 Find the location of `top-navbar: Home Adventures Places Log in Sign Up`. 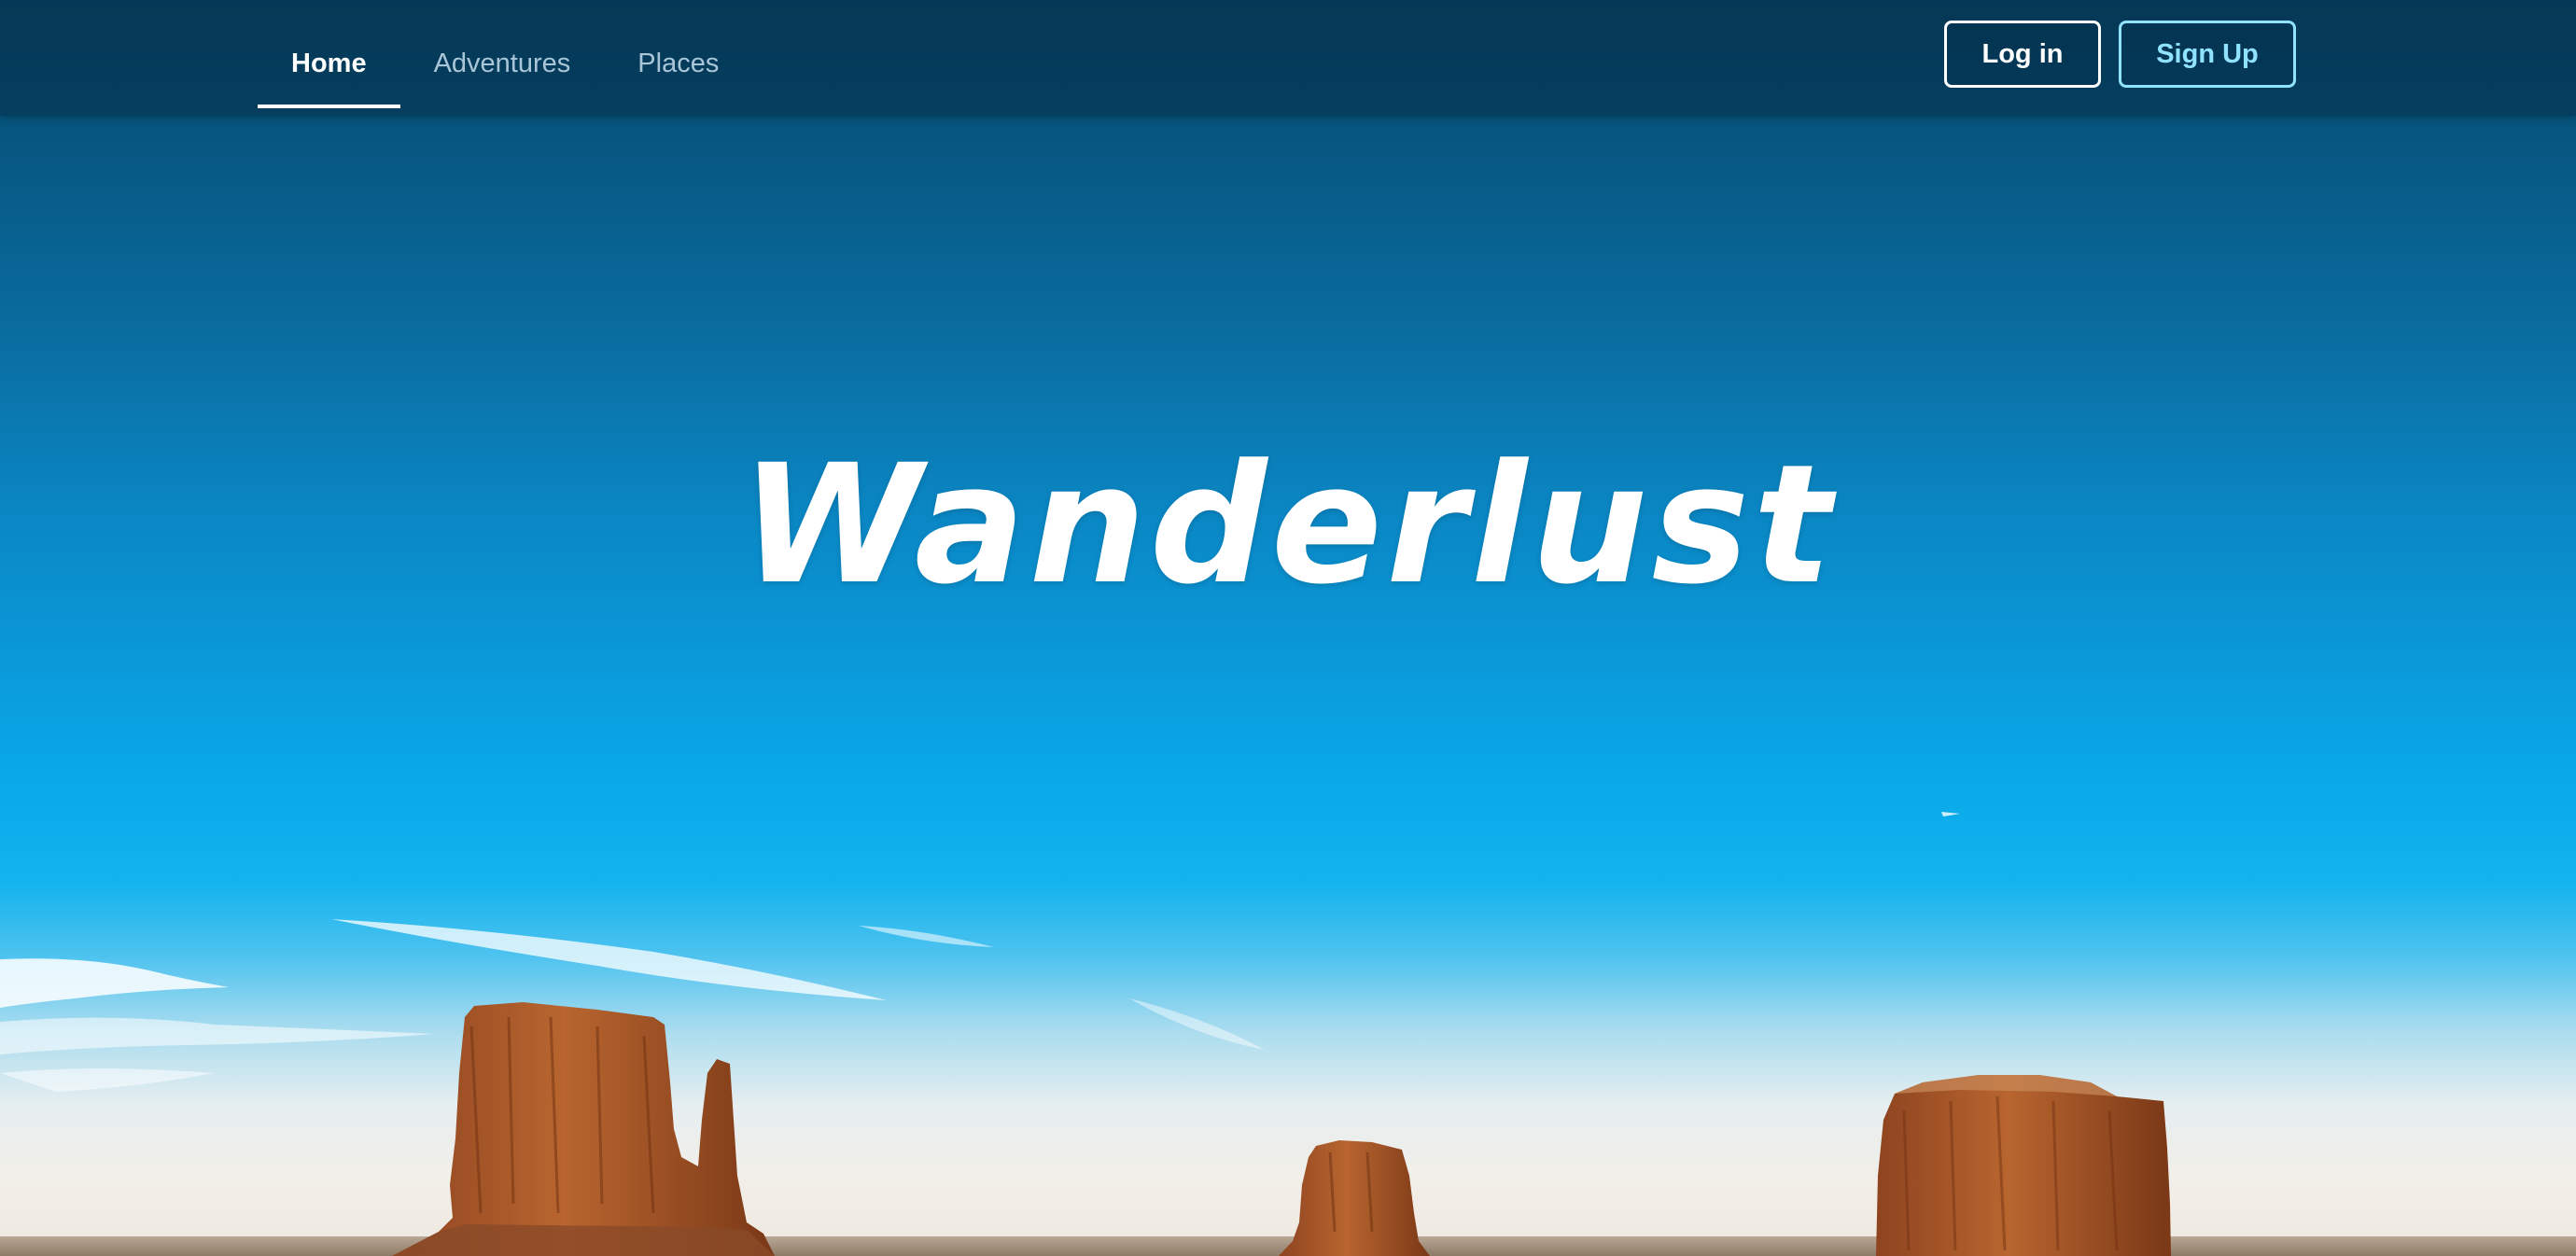

top-navbar: Home Adventures Places Log in Sign Up is located at coordinates (1288, 58).